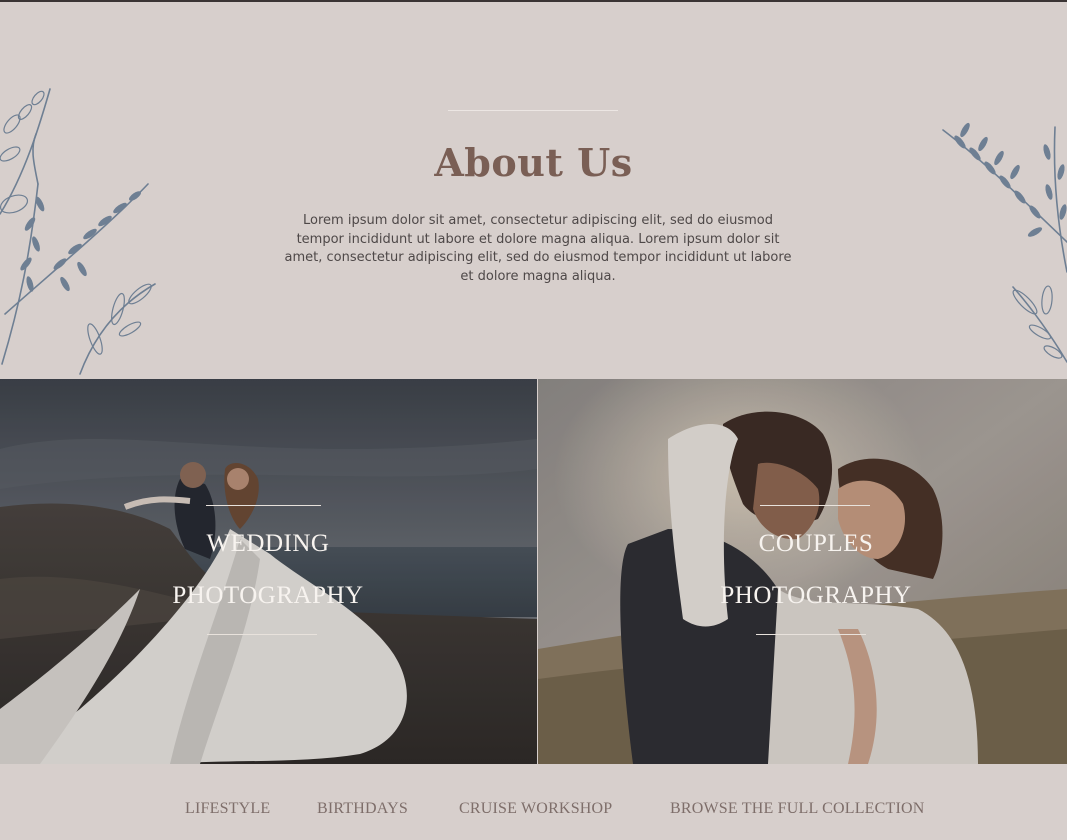  I want to click on nav-link-lifestyle: LIFESTYLE, so click(227, 809).